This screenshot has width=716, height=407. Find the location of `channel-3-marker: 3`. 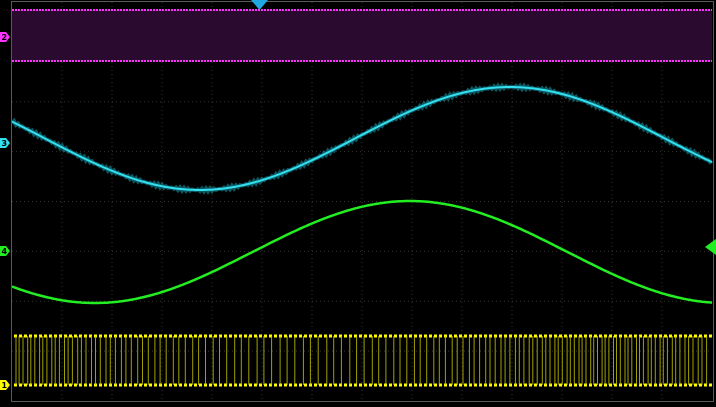

channel-3-marker: 3 is located at coordinates (5, 143).